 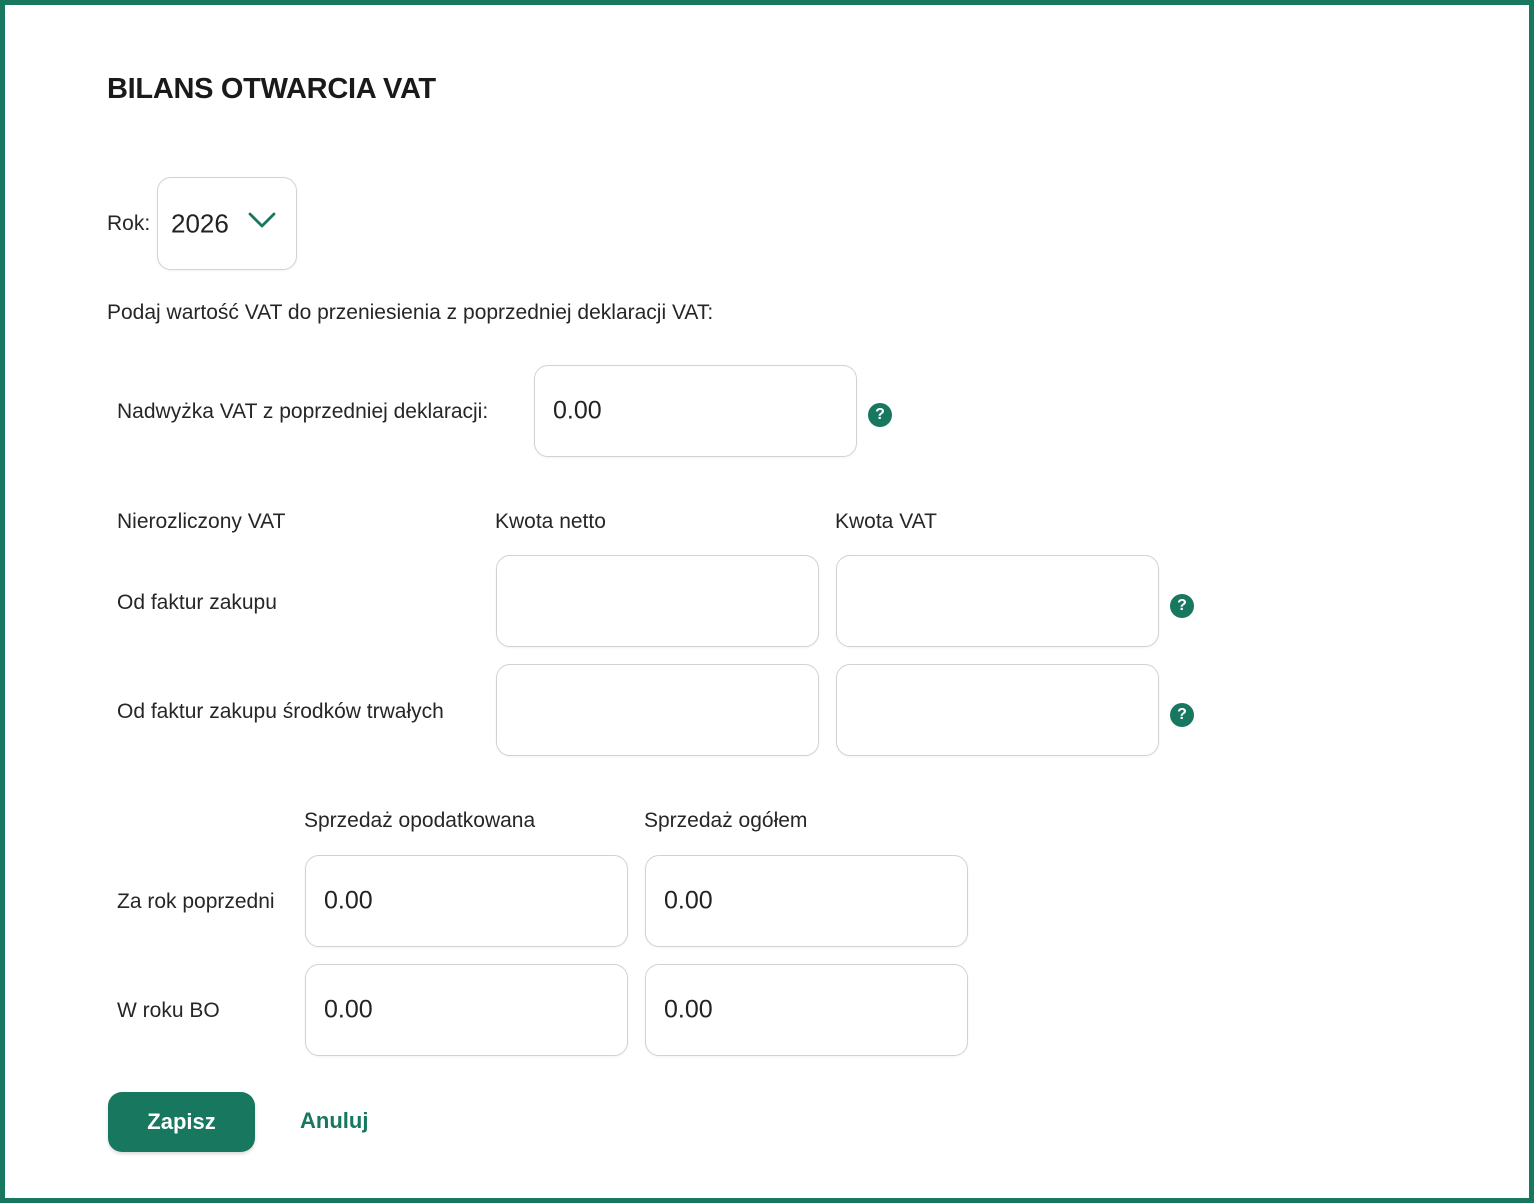 What do you see at coordinates (550, 521) in the screenshot?
I see `col-net-header: Kwota netto` at bounding box center [550, 521].